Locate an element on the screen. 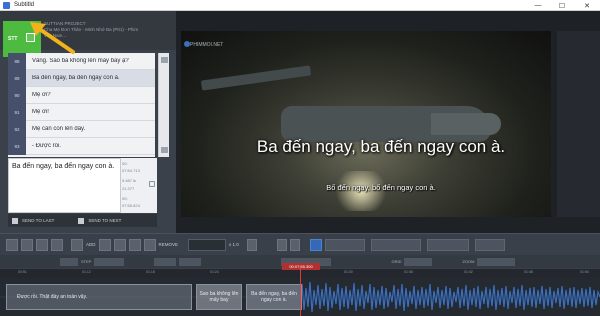 The height and width of the screenshot is (316, 600). scroll-down-icon is located at coordinates (164, 150).